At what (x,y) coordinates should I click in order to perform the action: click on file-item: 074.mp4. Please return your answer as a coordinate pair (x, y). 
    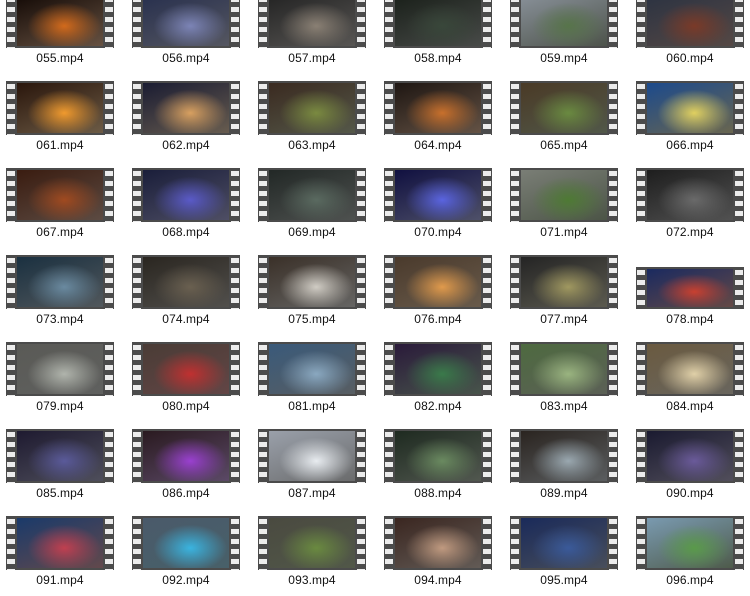
    Looking at the image, I should click on (186, 295).